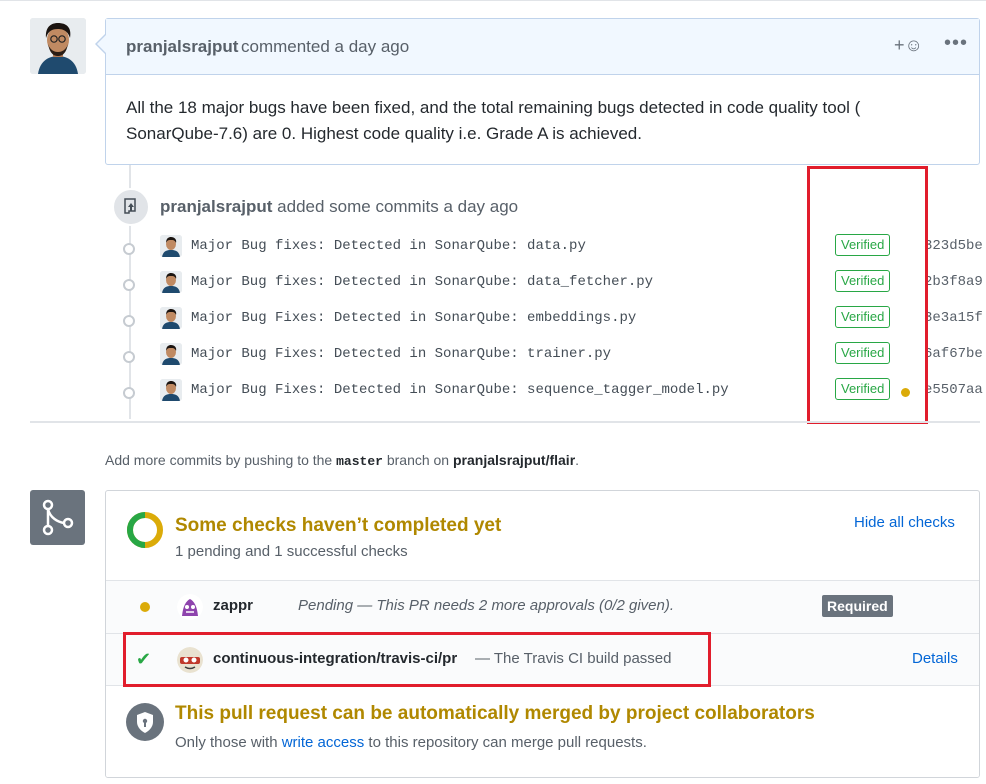  What do you see at coordinates (58, 46) in the screenshot?
I see `commenter-avatar` at bounding box center [58, 46].